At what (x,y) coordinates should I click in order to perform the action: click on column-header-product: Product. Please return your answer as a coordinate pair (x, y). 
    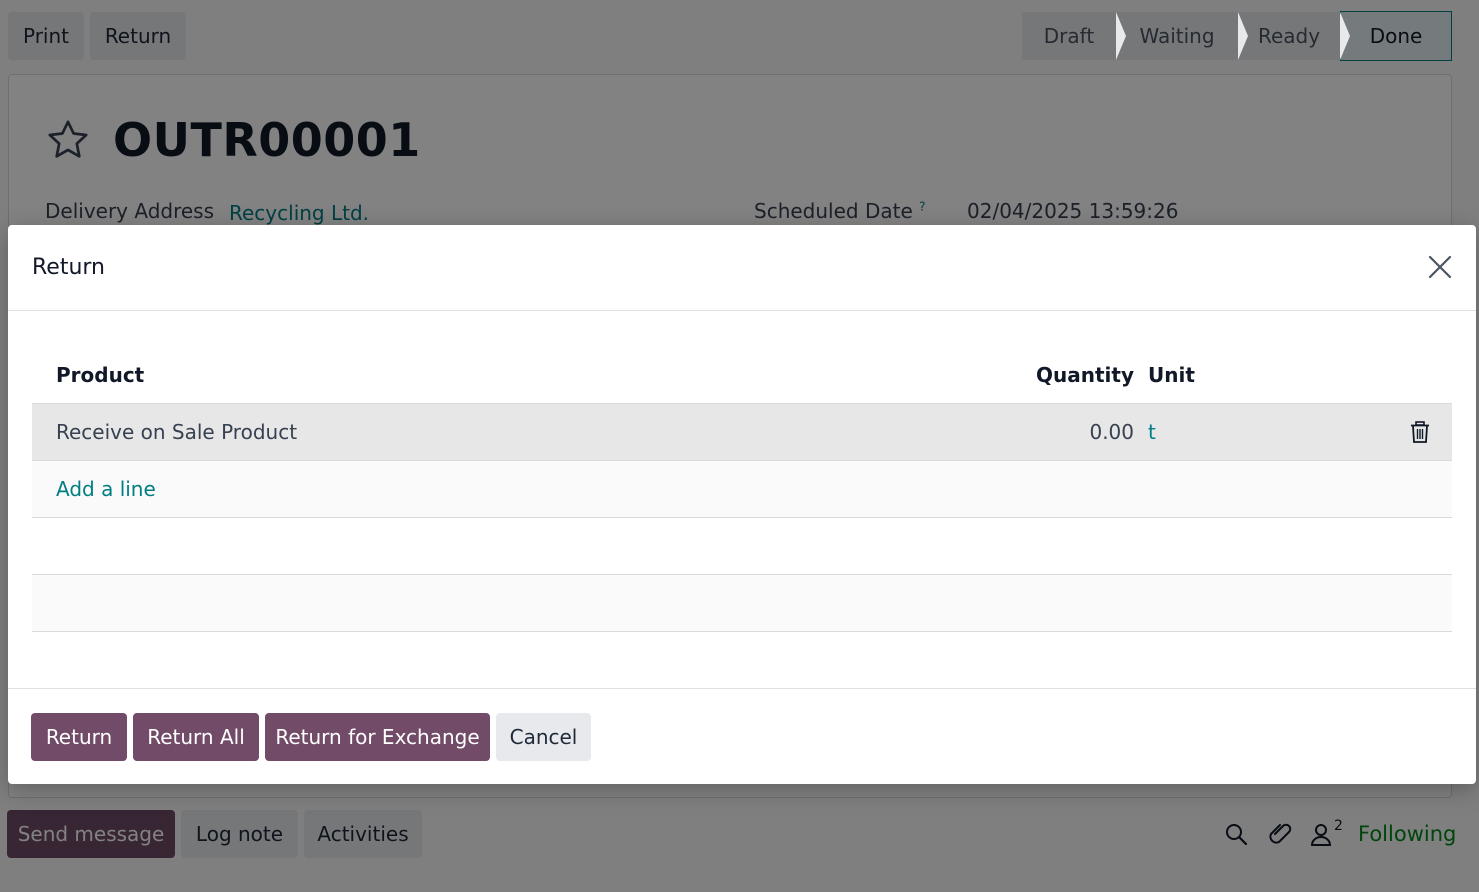
    Looking at the image, I should click on (100, 375).